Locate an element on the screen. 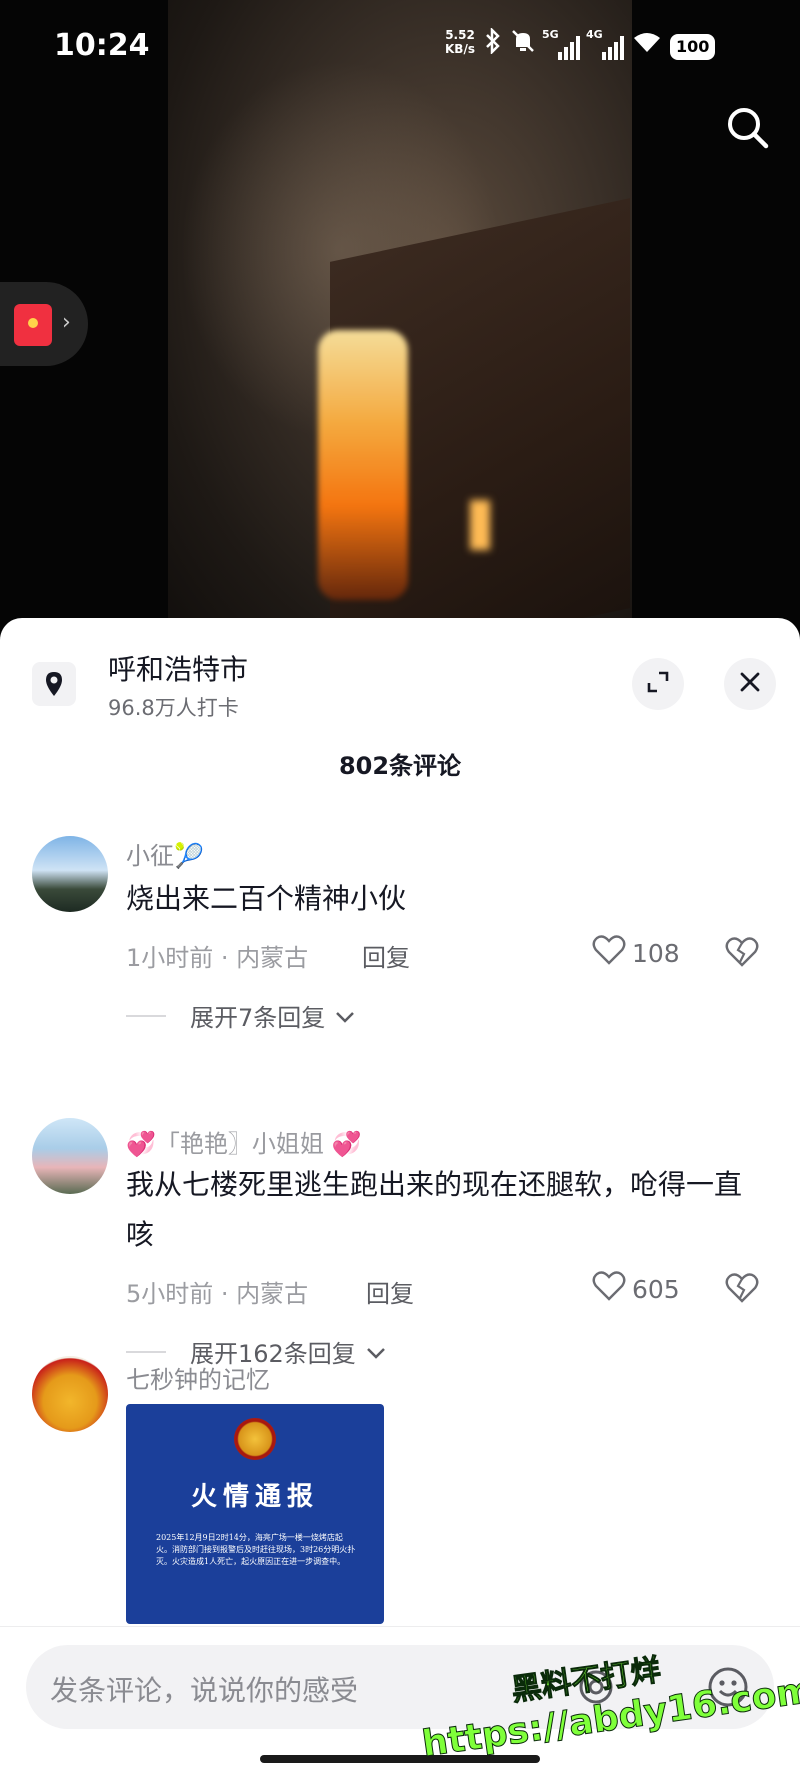  notice-title: 火情通报 is located at coordinates (254, 1497).